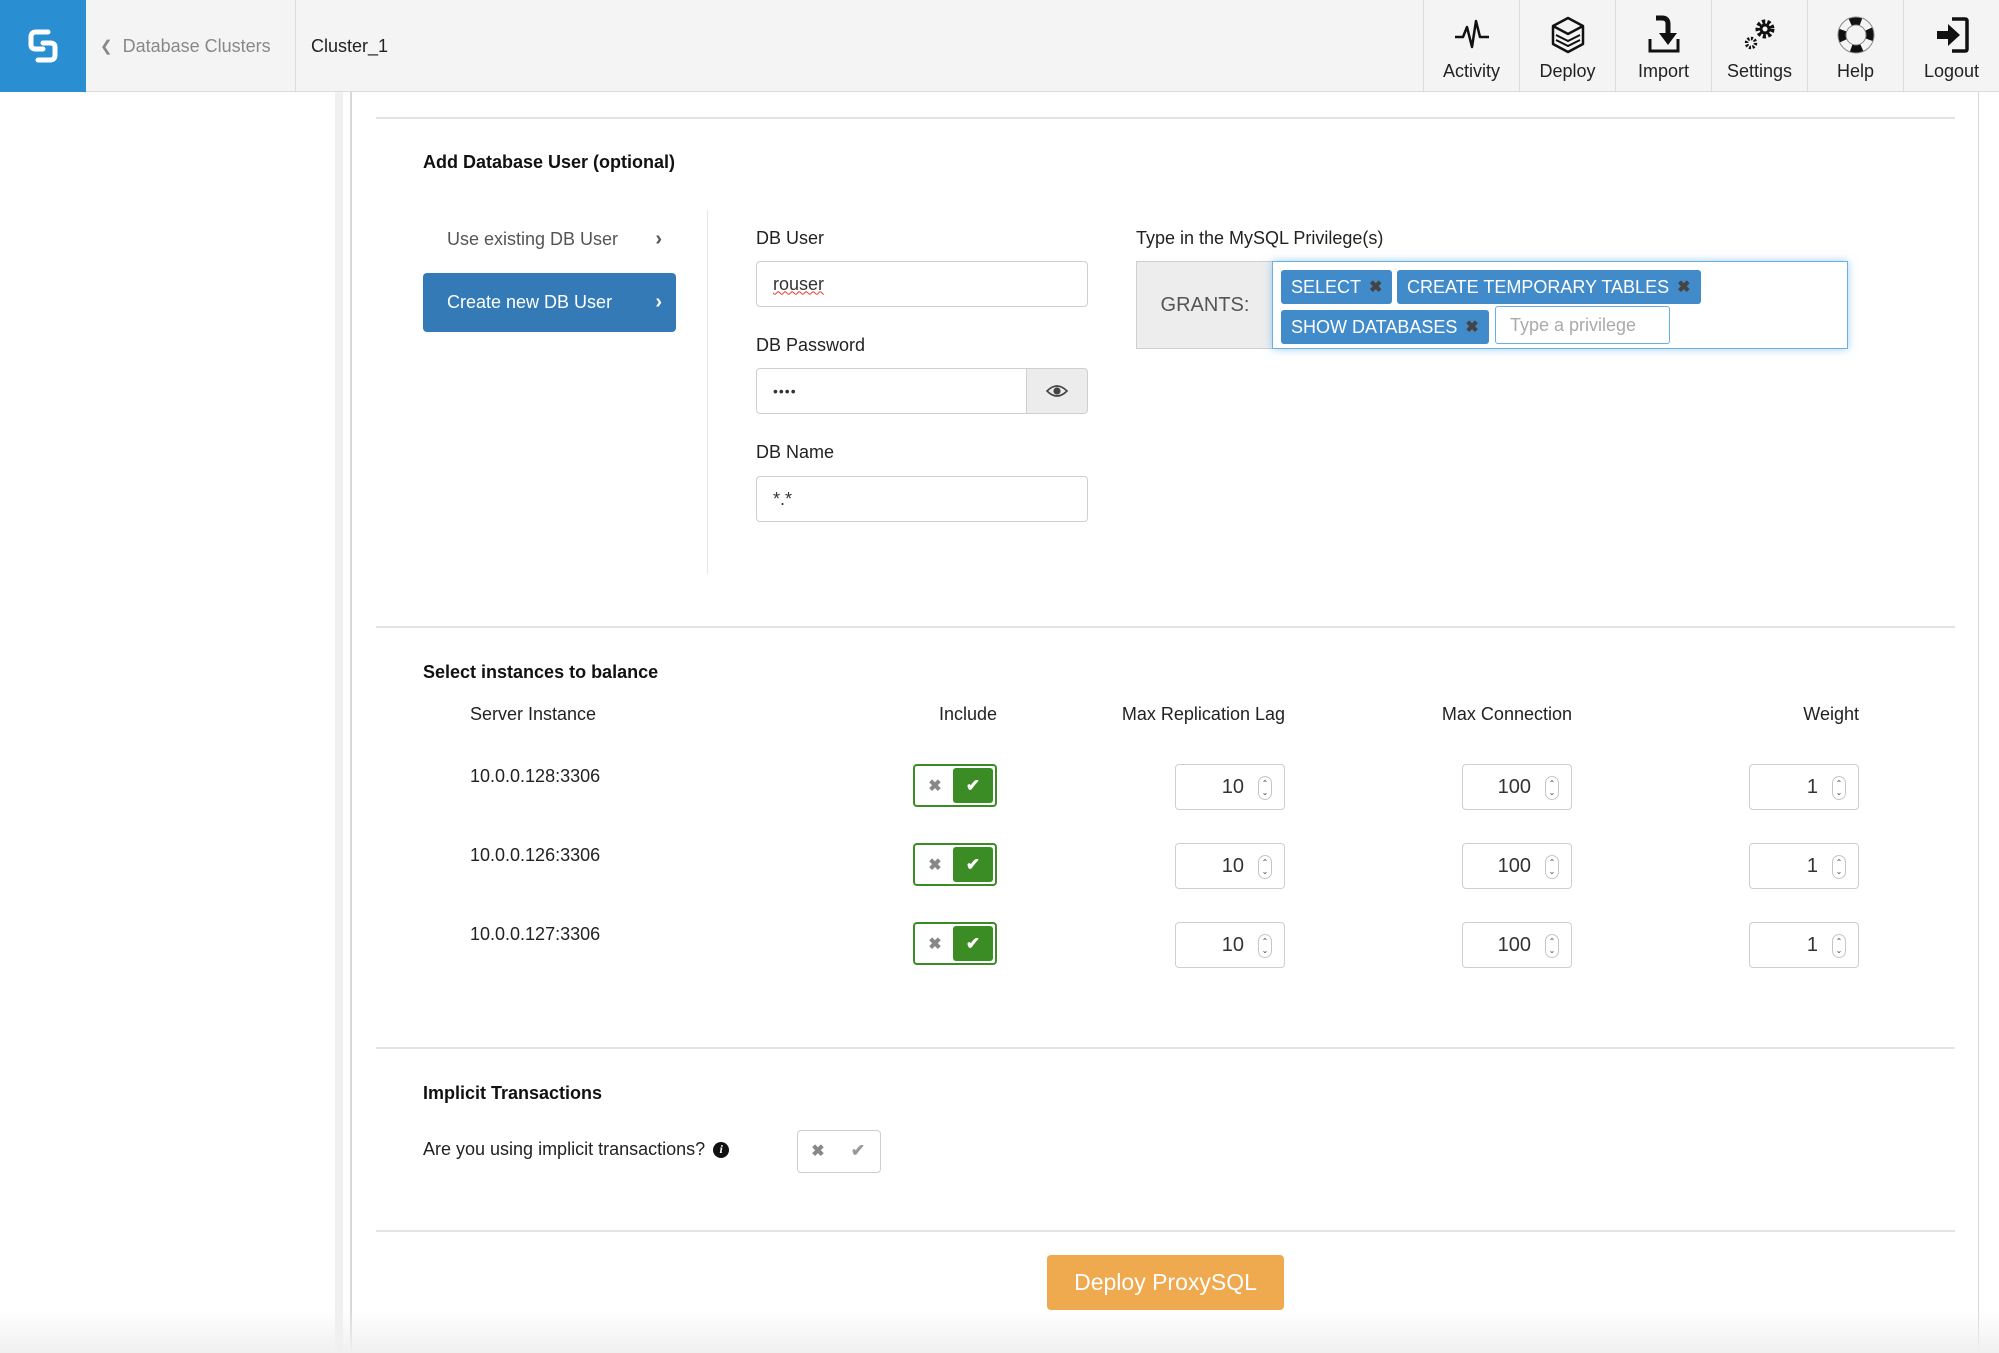 Image resolution: width=1999 pixels, height=1353 pixels. Describe the element at coordinates (1506, 714) in the screenshot. I see `column-header-max-connection: Max Connection` at that location.